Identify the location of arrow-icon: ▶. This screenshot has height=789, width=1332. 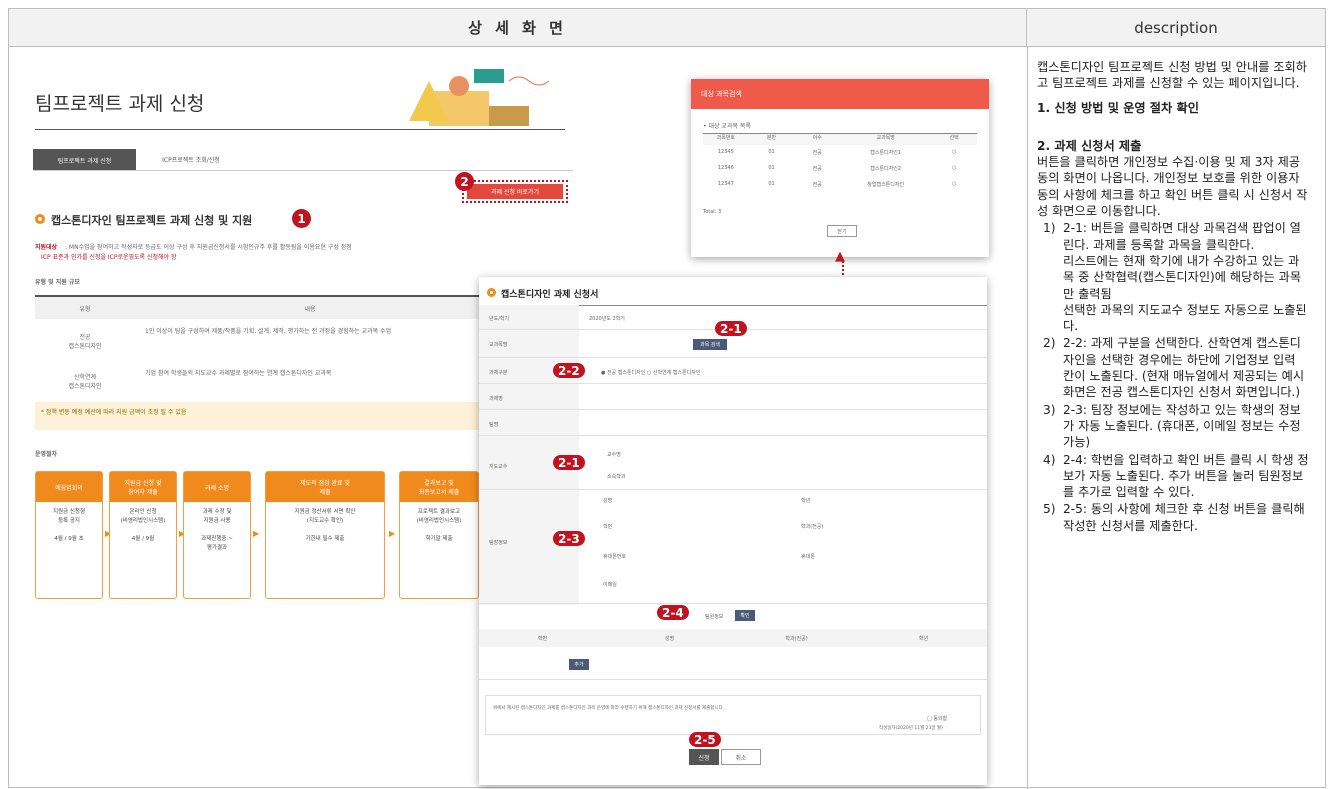
(256, 533).